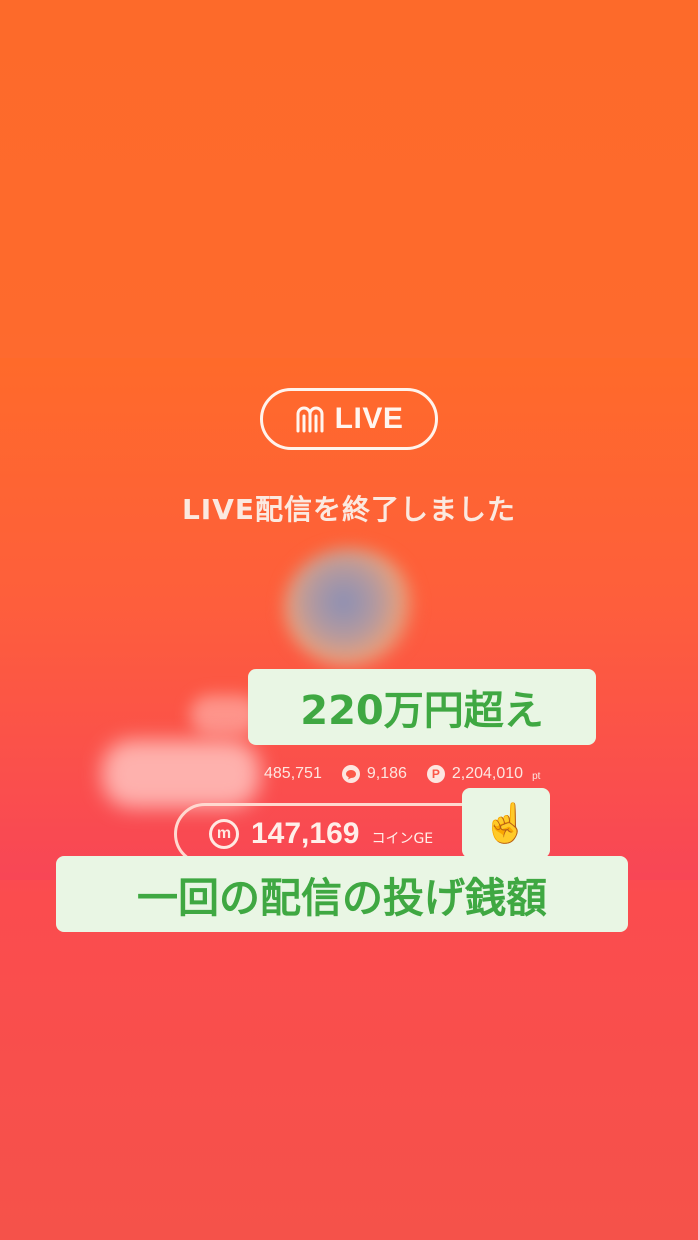 The width and height of the screenshot is (698, 1240). Describe the element at coordinates (487, 773) in the screenshot. I see `points-count: 2,204,010` at that location.